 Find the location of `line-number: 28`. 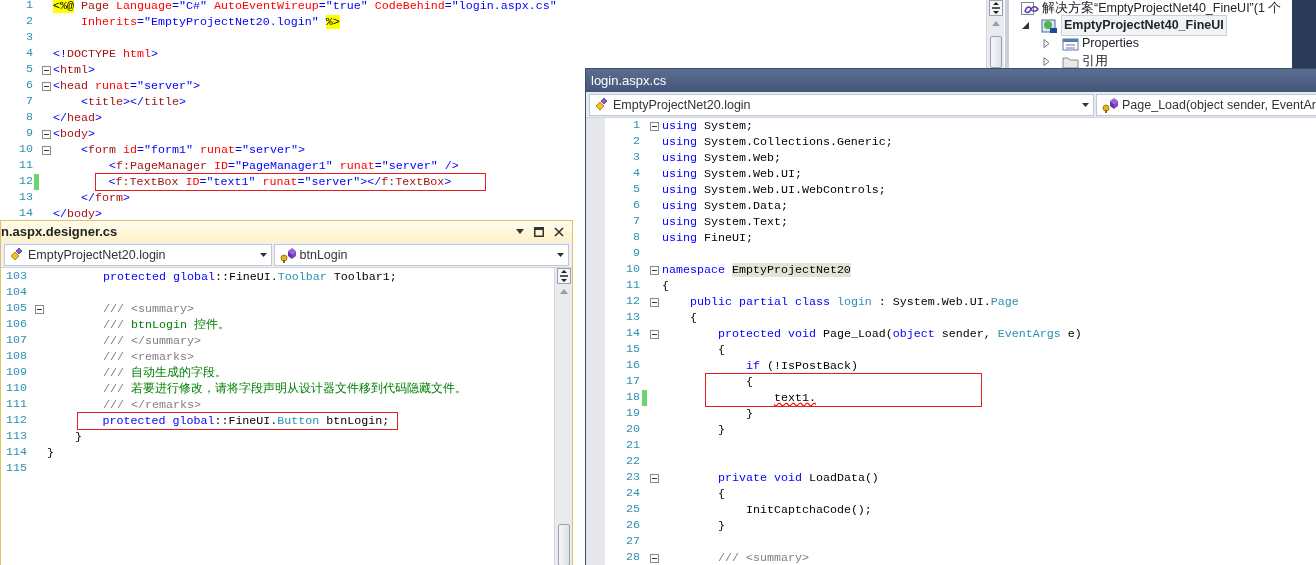

line-number: 28 is located at coordinates (632, 557).